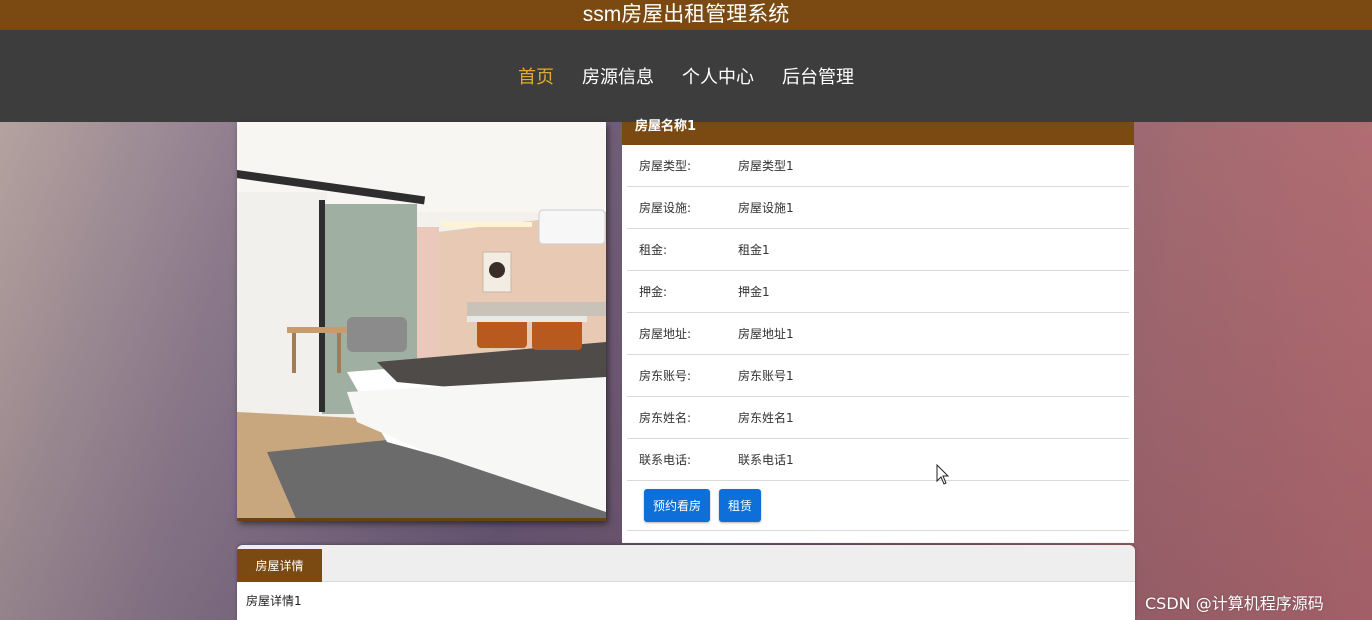 The width and height of the screenshot is (1372, 620). Describe the element at coordinates (766, 460) in the screenshot. I see `field-value: 联系电话1` at that location.